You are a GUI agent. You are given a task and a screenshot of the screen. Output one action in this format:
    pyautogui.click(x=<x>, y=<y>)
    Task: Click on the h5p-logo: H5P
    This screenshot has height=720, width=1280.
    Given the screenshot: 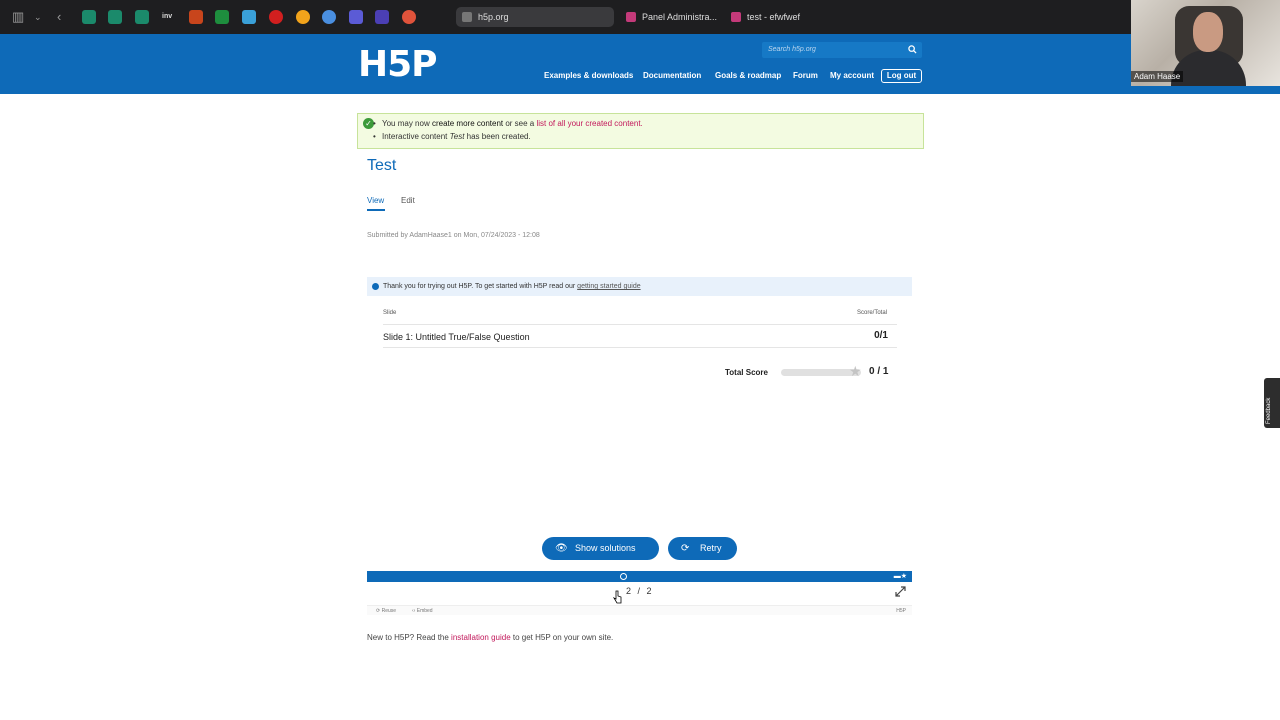 What is the action you would take?
    pyautogui.click(x=398, y=64)
    